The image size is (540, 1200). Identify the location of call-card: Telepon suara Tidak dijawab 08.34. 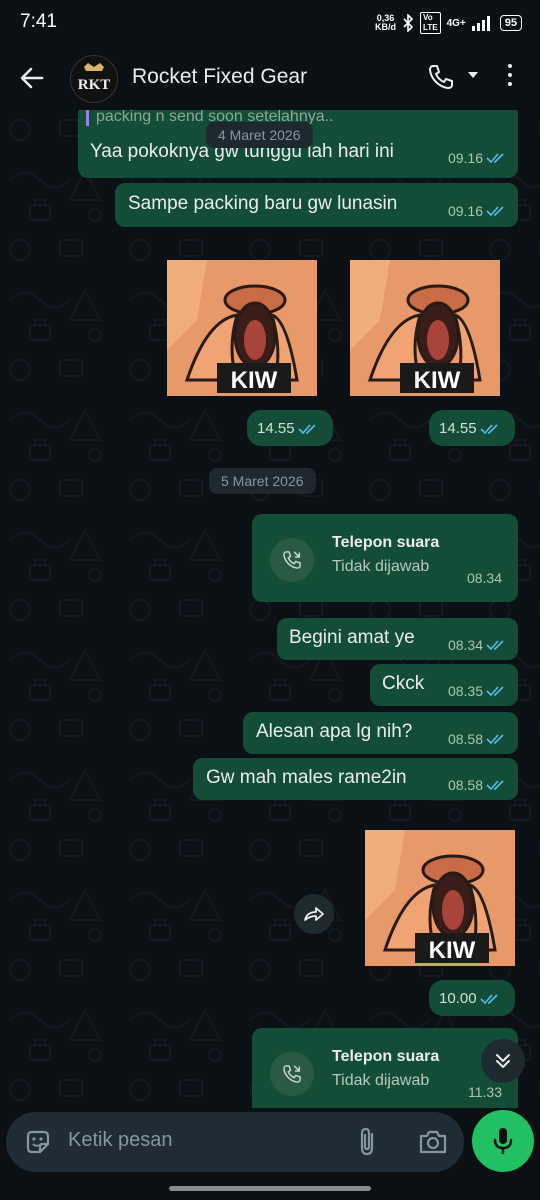
(385, 558).